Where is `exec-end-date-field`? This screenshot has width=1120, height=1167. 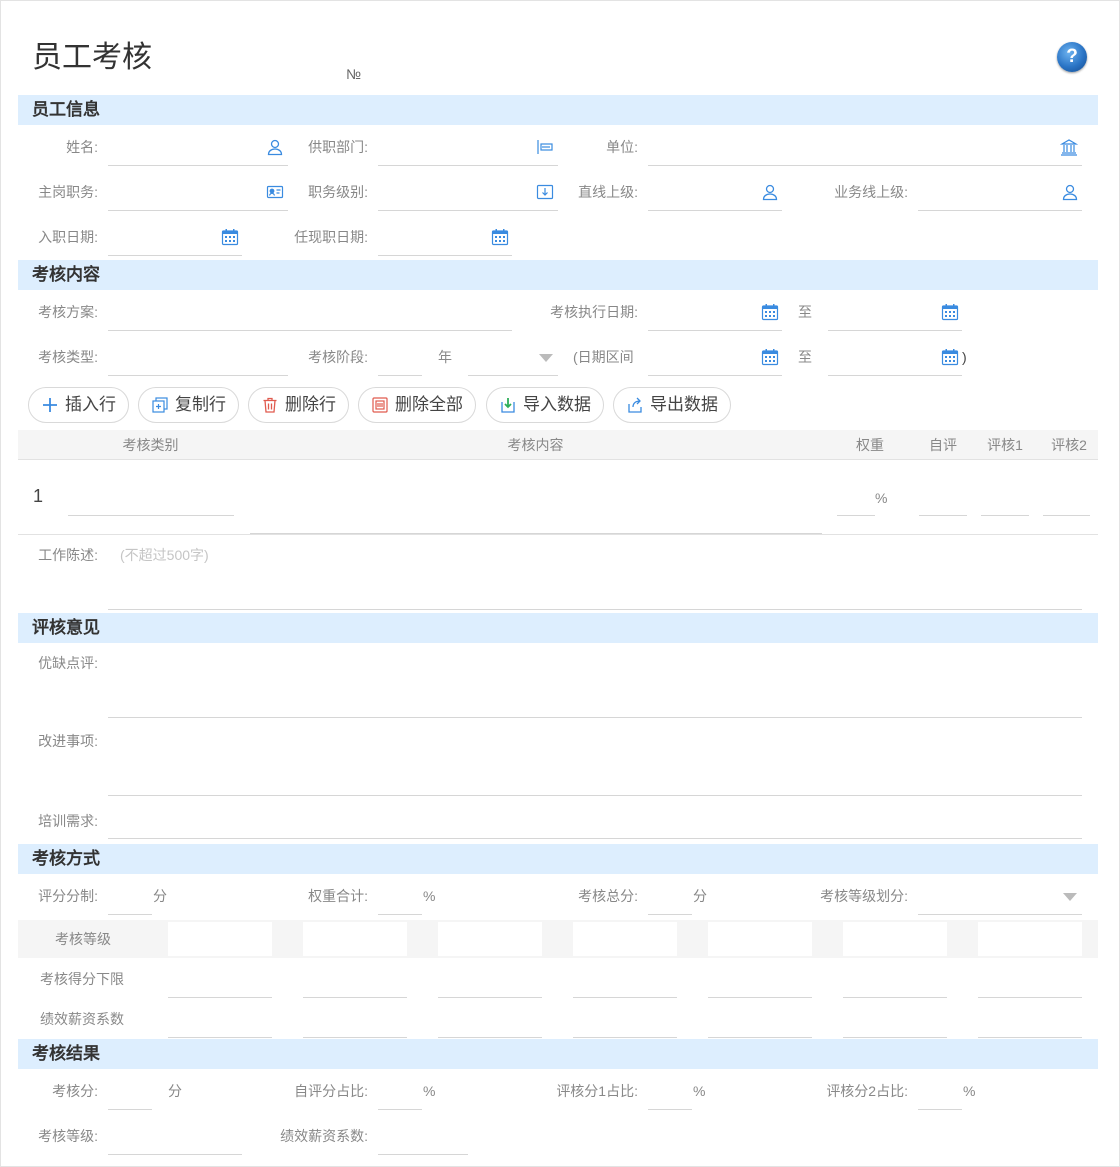
exec-end-date-field is located at coordinates (895, 330).